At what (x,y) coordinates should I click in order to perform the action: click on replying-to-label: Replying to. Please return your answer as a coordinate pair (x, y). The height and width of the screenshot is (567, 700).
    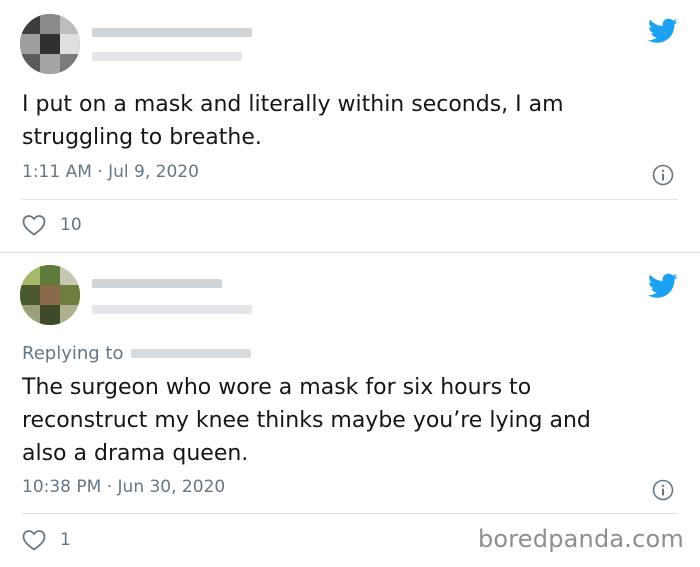
    Looking at the image, I should click on (73, 353).